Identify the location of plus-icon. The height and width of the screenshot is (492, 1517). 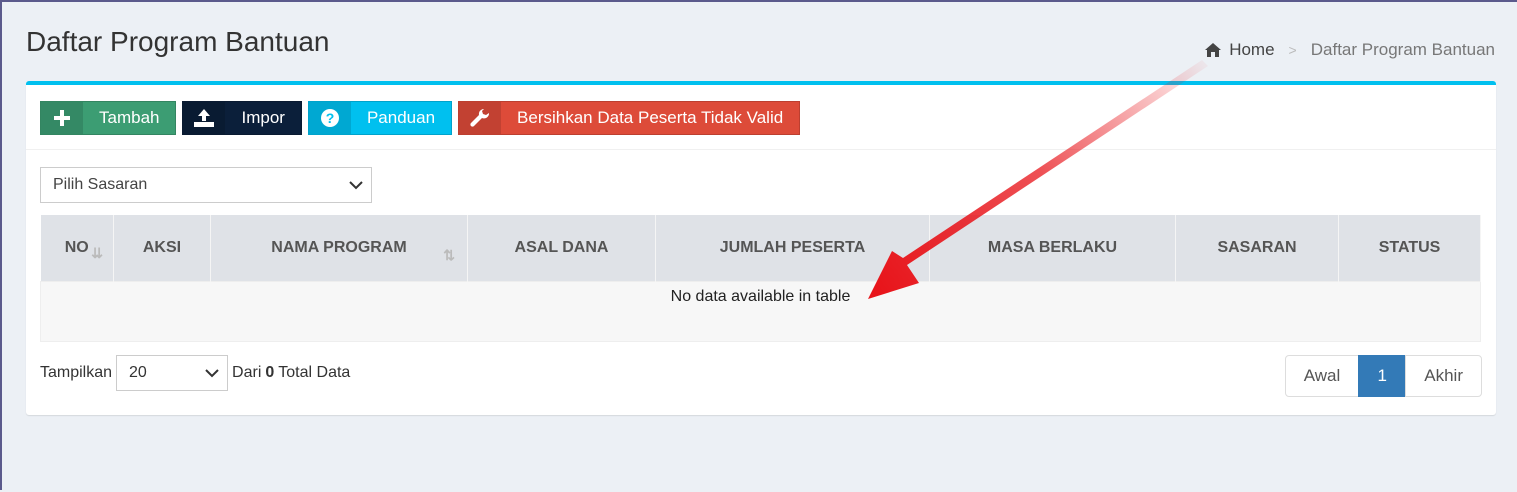
(62, 118).